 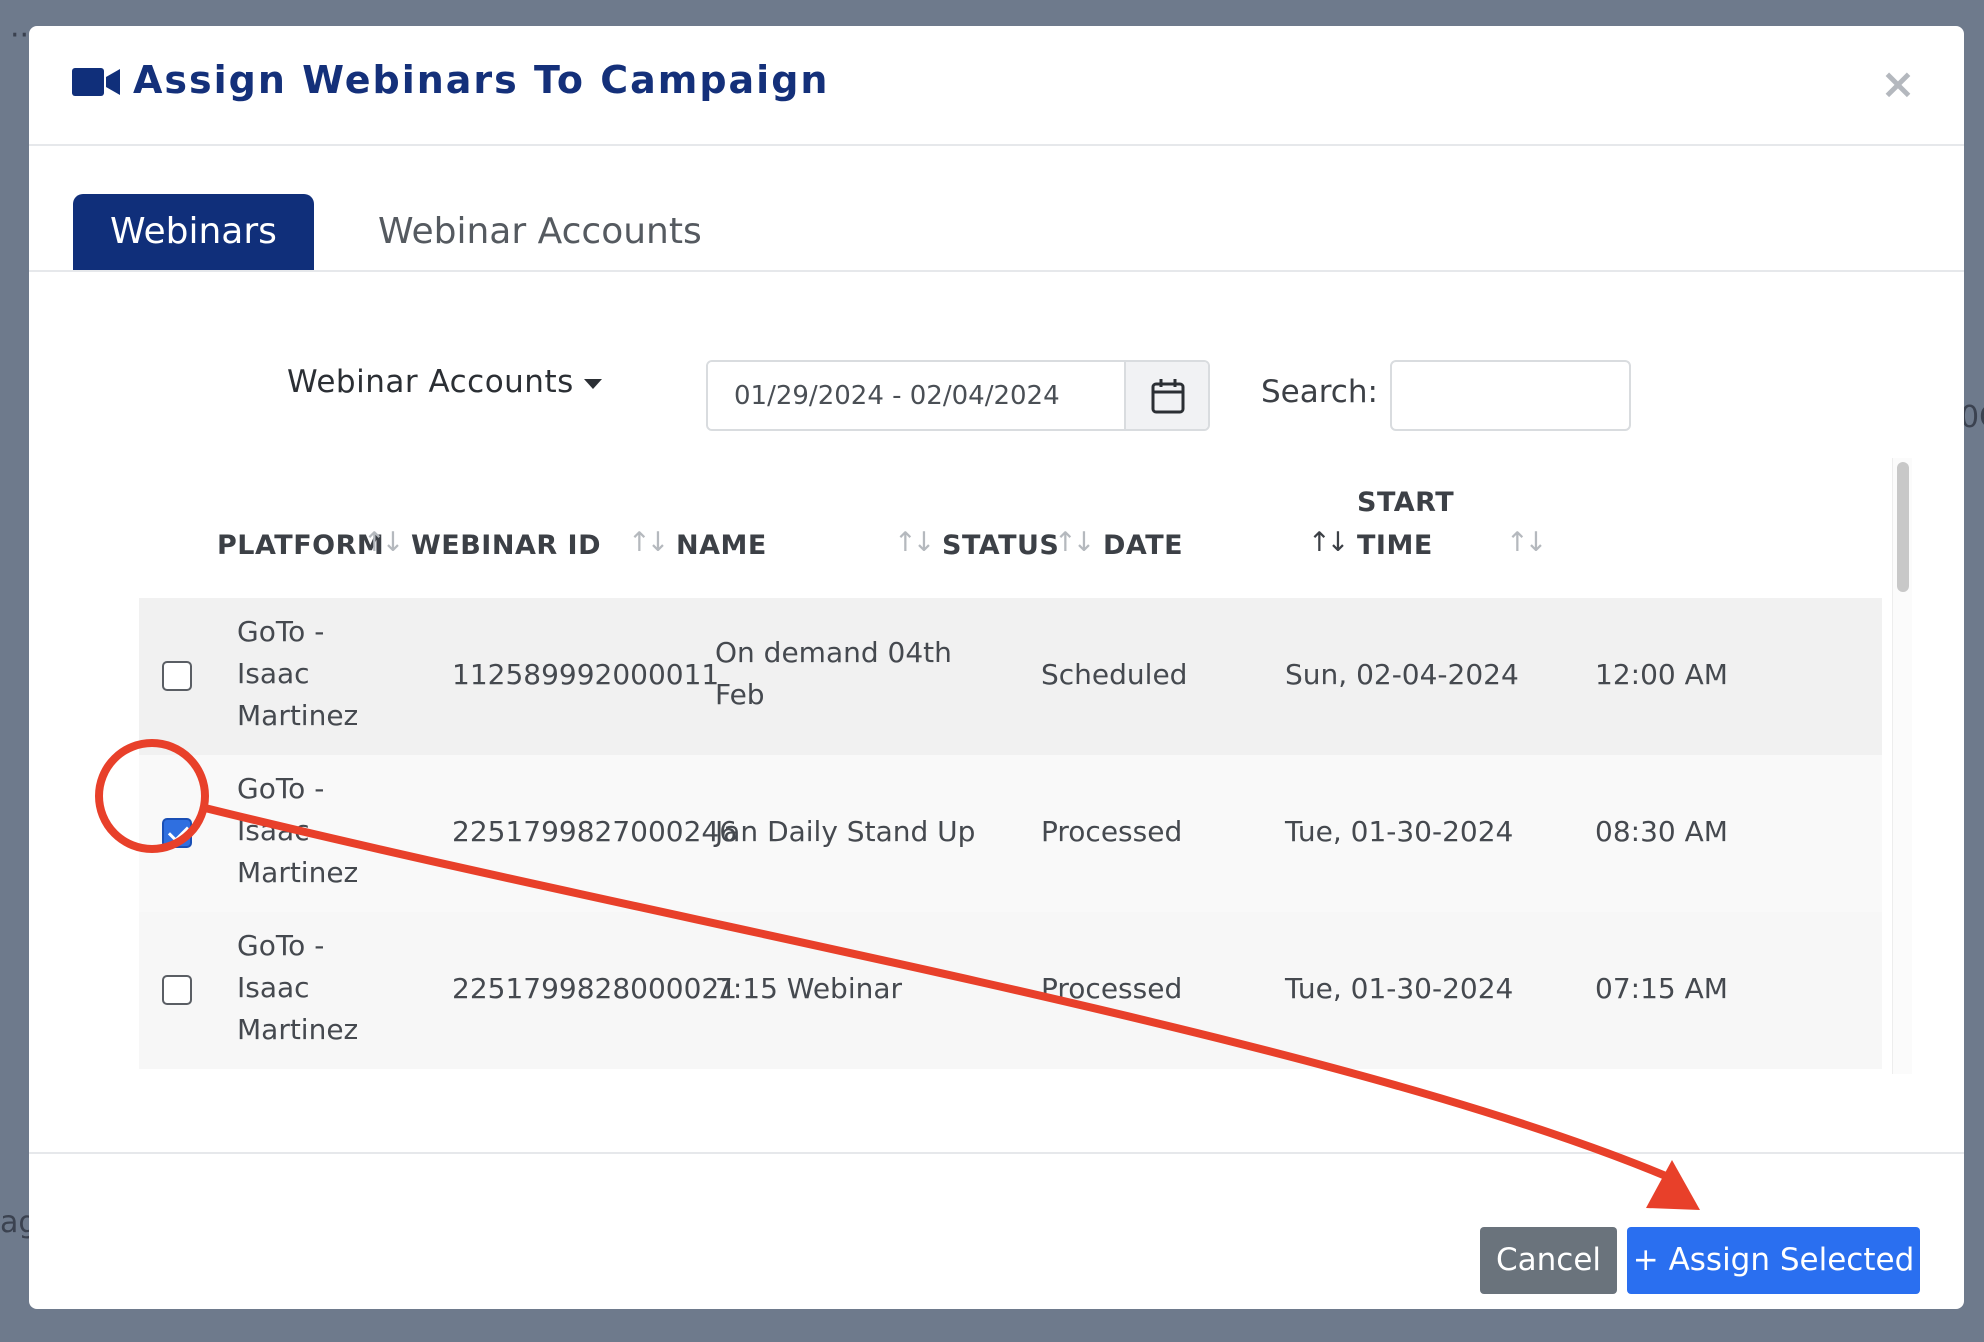 I want to click on name-text: On demand 04th, so click(x=833, y=652).